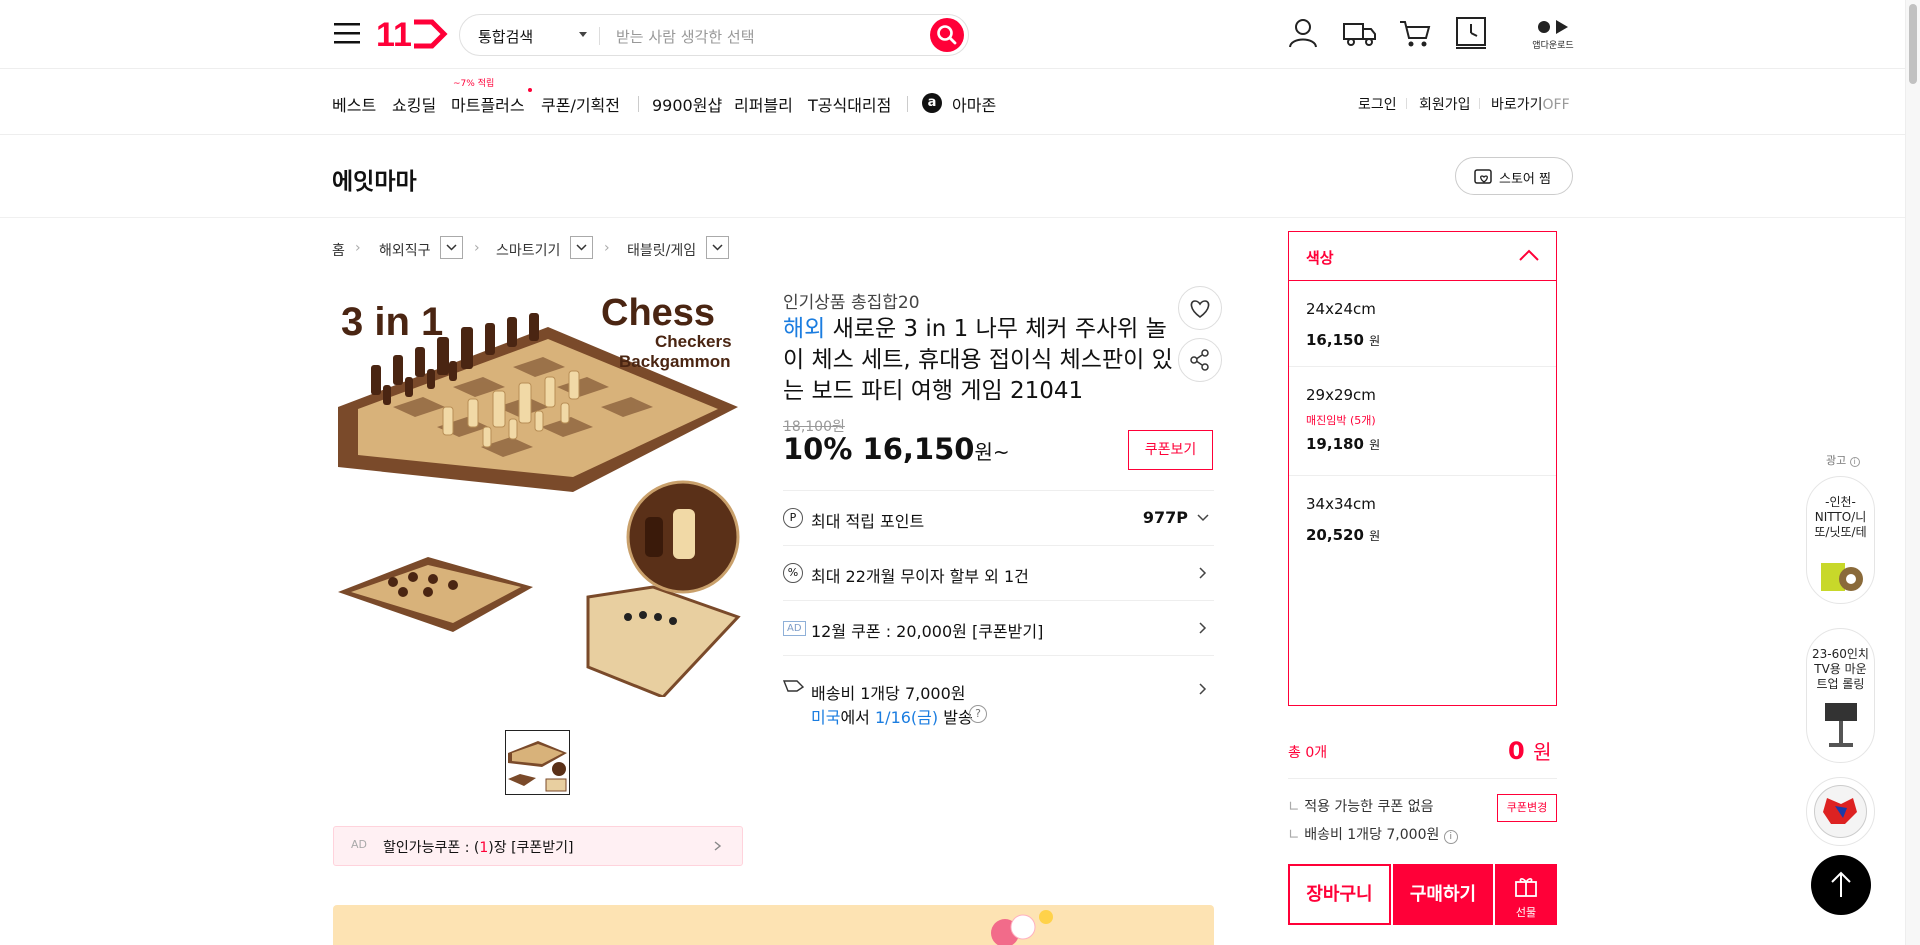 This screenshot has width=1920, height=945. I want to click on shortcut-toggle: 바로가기OFF, so click(1530, 104).